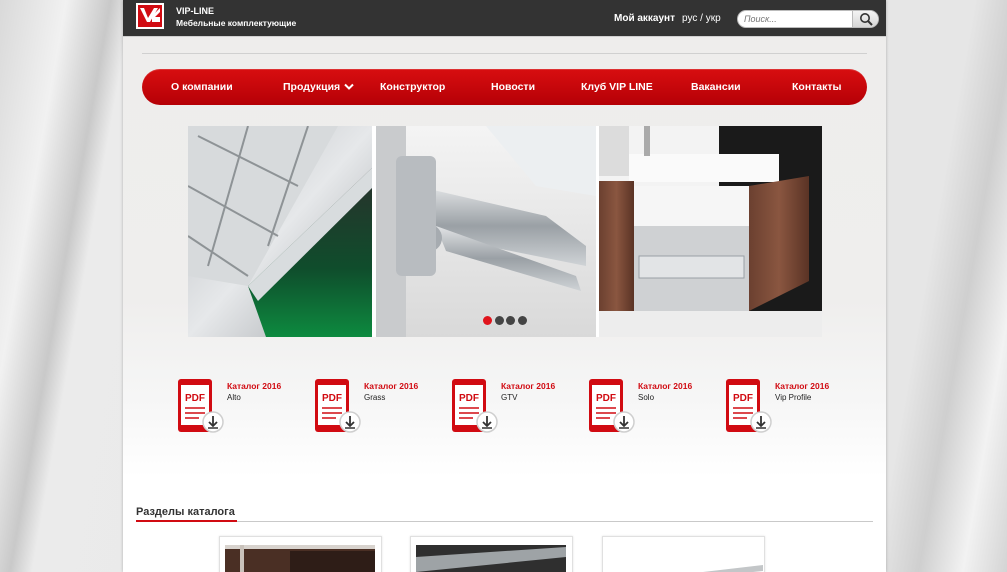 The image size is (1007, 572). What do you see at coordinates (504, 521) in the screenshot?
I see `section-divider` at bounding box center [504, 521].